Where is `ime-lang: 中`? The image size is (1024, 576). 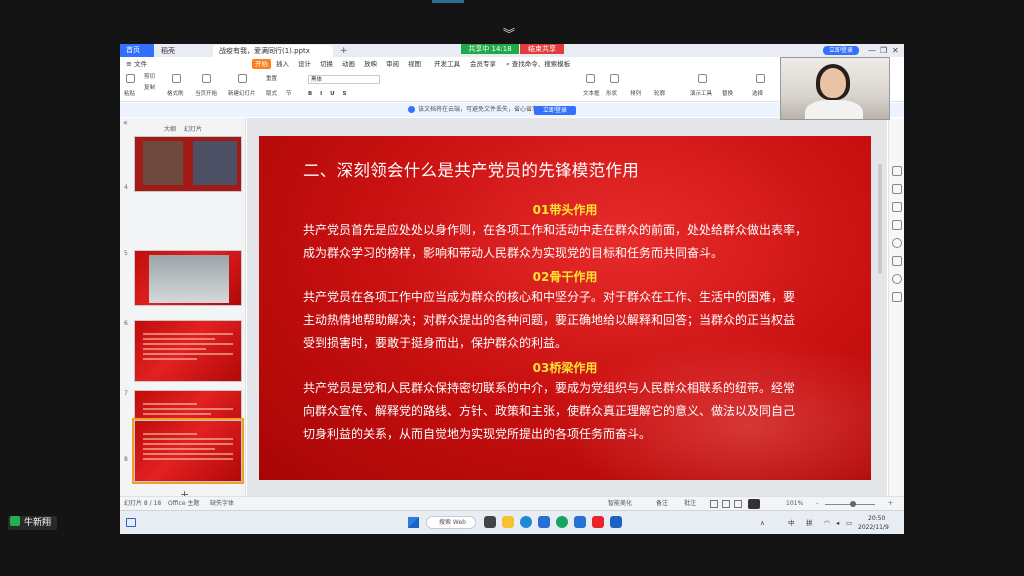
ime-lang: 中 is located at coordinates (791, 522).